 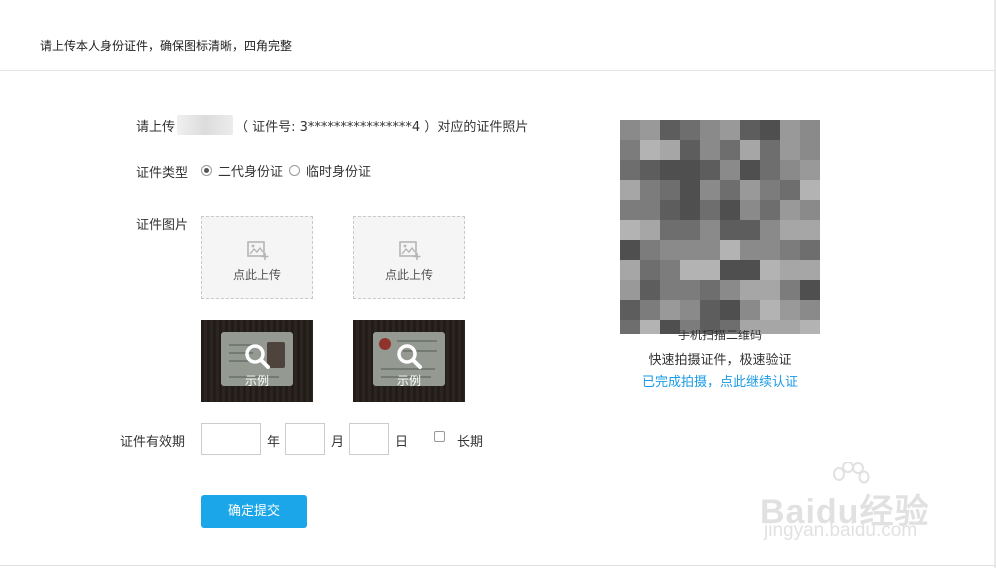 What do you see at coordinates (498, 35) in the screenshot?
I see `page-header: 请上传本人身份证件，确保图标清晰，四角完整` at bounding box center [498, 35].